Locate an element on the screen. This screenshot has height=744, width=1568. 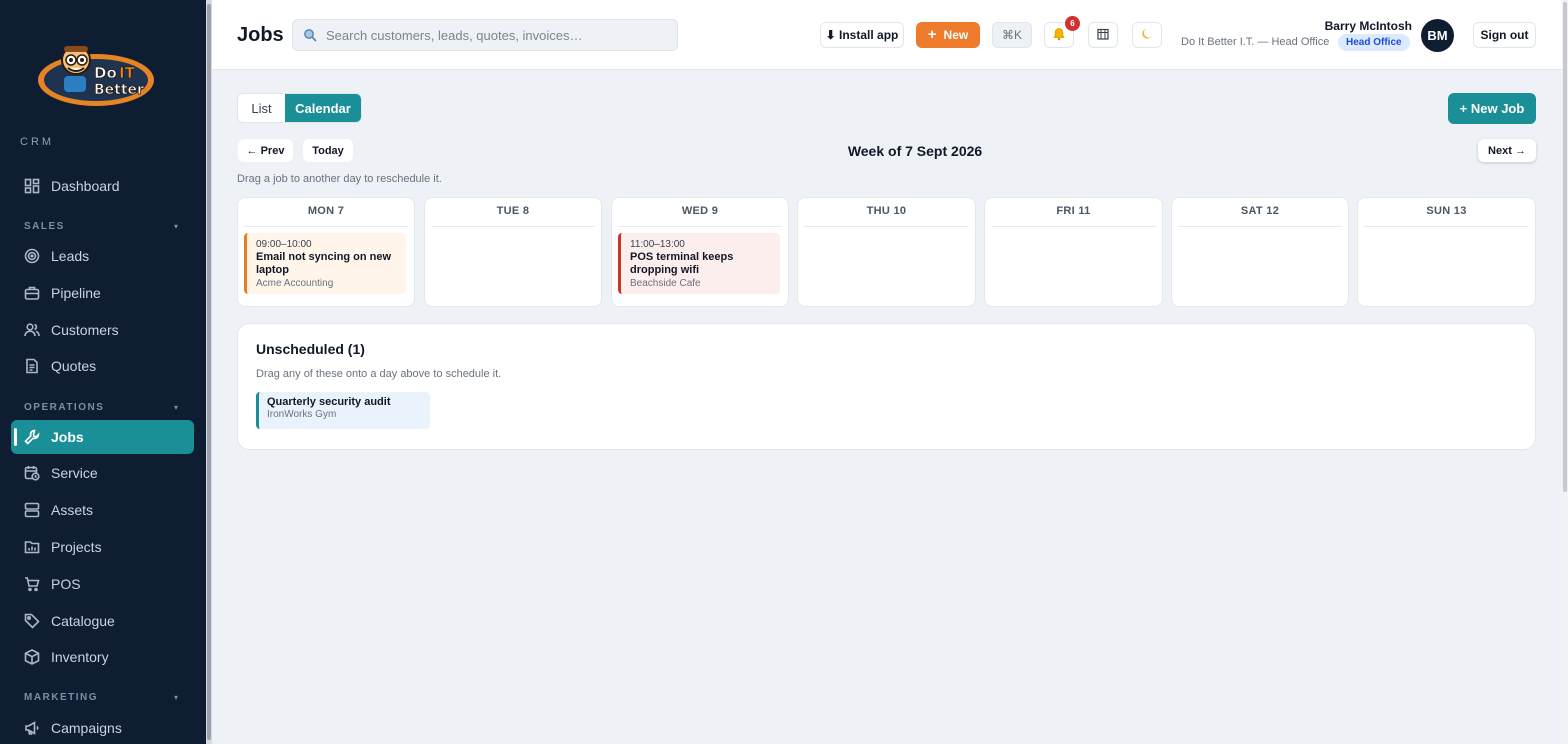
sidebar-item-label: Jobs is located at coordinates (67, 437).